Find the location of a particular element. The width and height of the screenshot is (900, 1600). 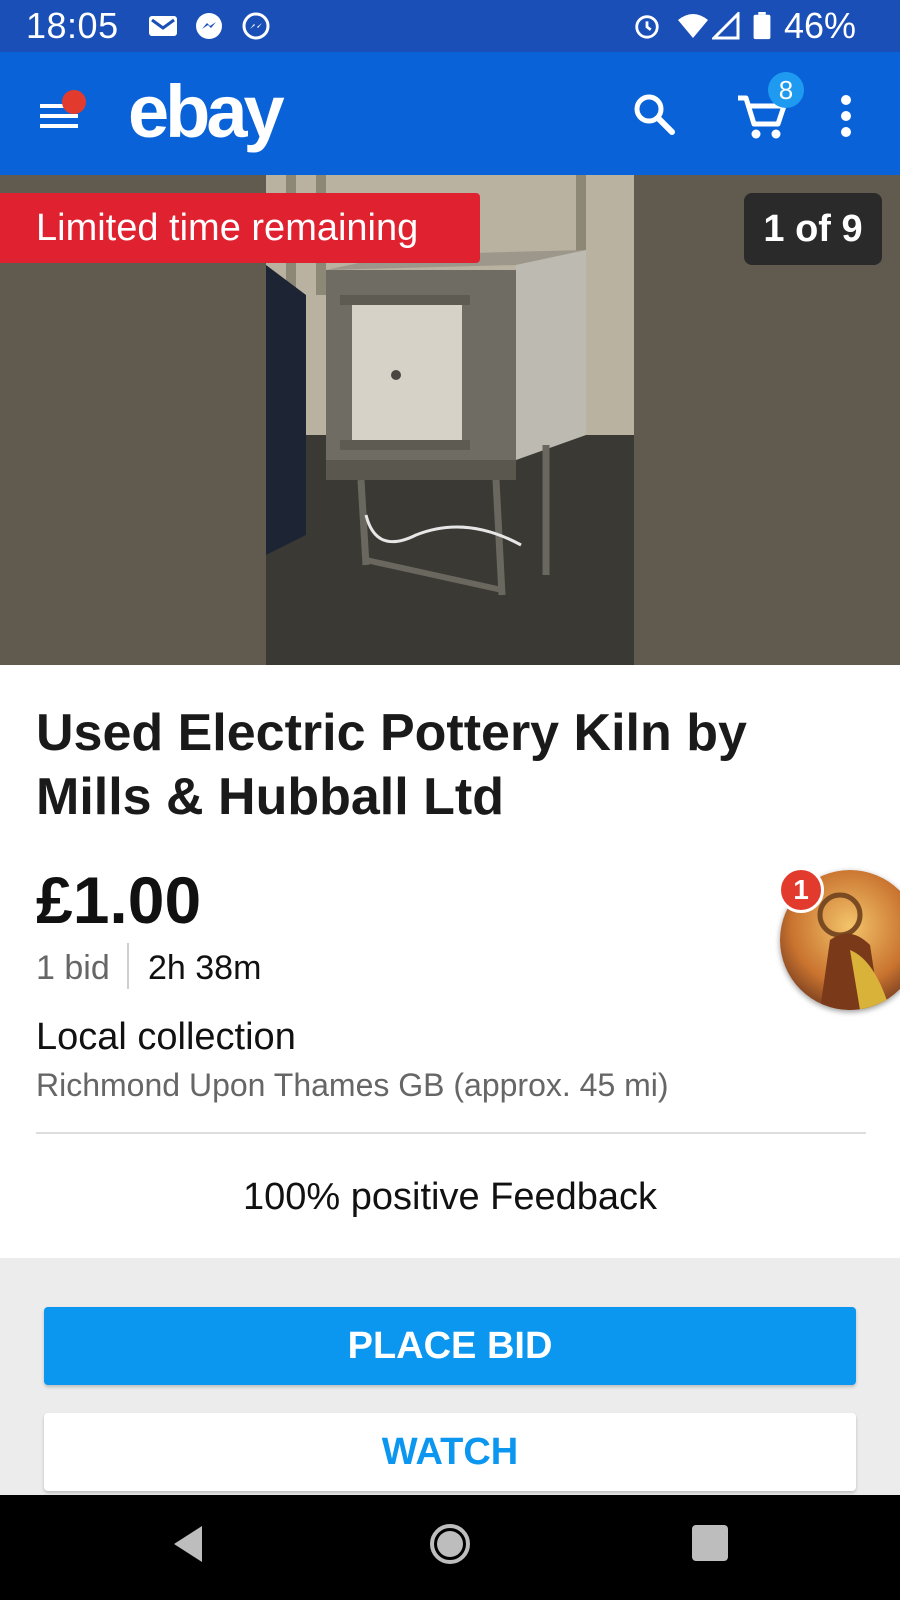

status-time: 18:05 is located at coordinates (72, 25).